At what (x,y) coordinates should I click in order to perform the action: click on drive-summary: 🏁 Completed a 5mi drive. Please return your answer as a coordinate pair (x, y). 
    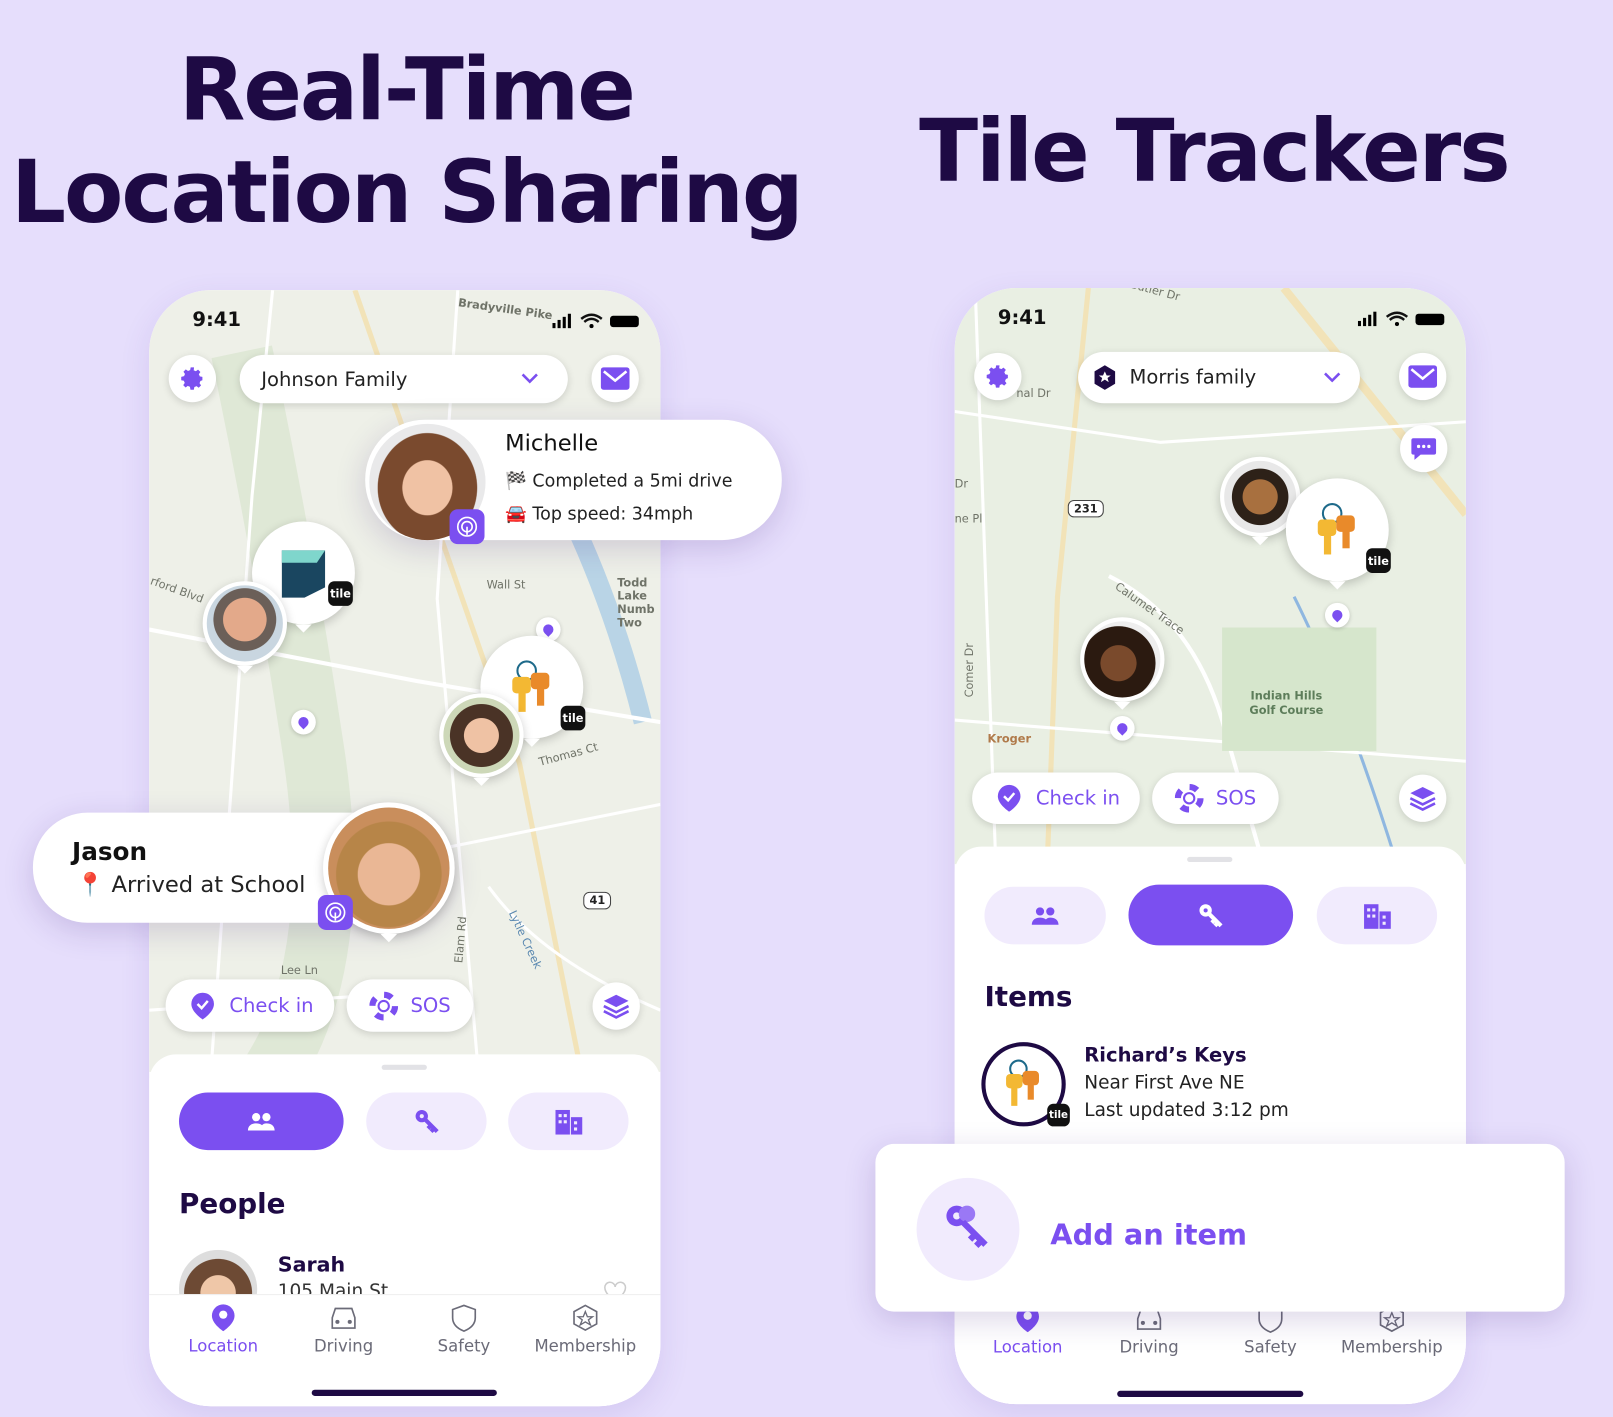
    Looking at the image, I should click on (619, 481).